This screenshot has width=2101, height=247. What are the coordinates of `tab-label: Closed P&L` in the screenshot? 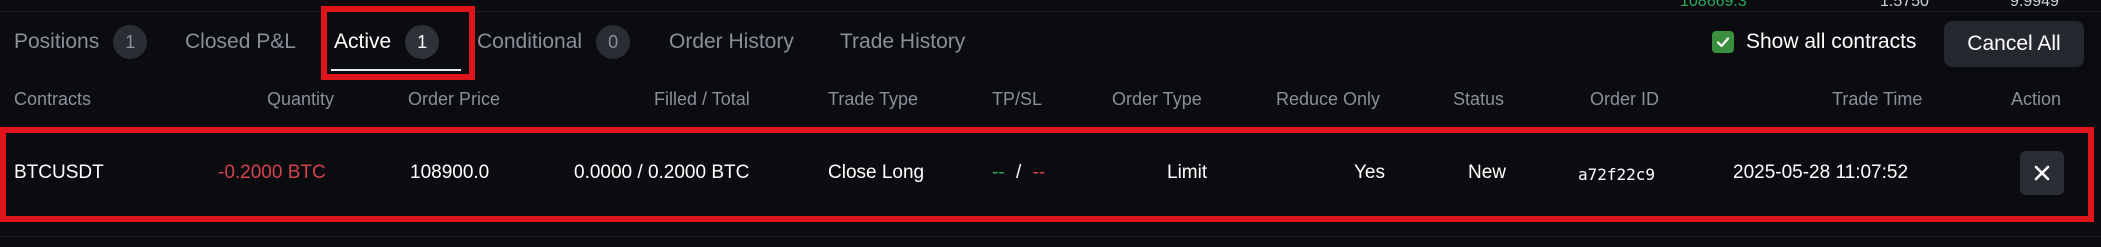 It's located at (240, 41).